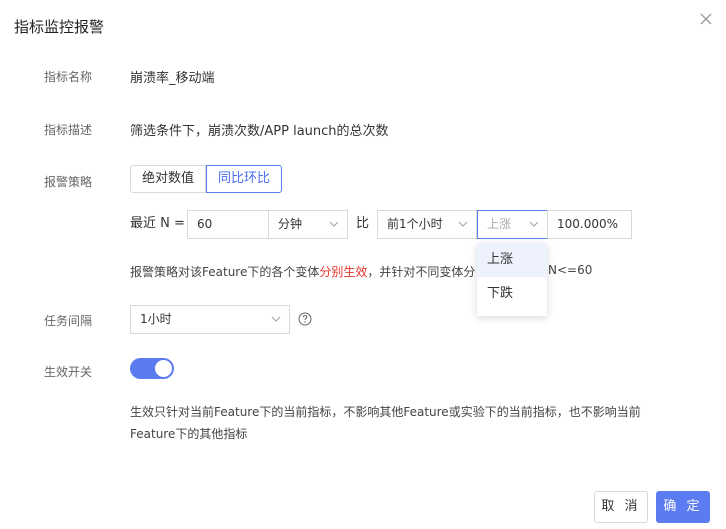 The image size is (726, 529). Describe the element at coordinates (683, 507) in the screenshot. I see `ok-button: 确 定` at that location.